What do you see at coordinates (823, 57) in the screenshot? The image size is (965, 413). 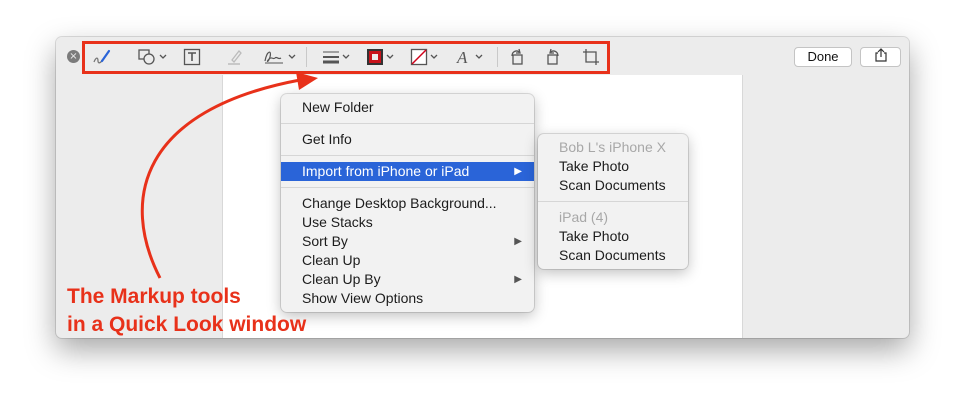 I see `done-button: Done` at bounding box center [823, 57].